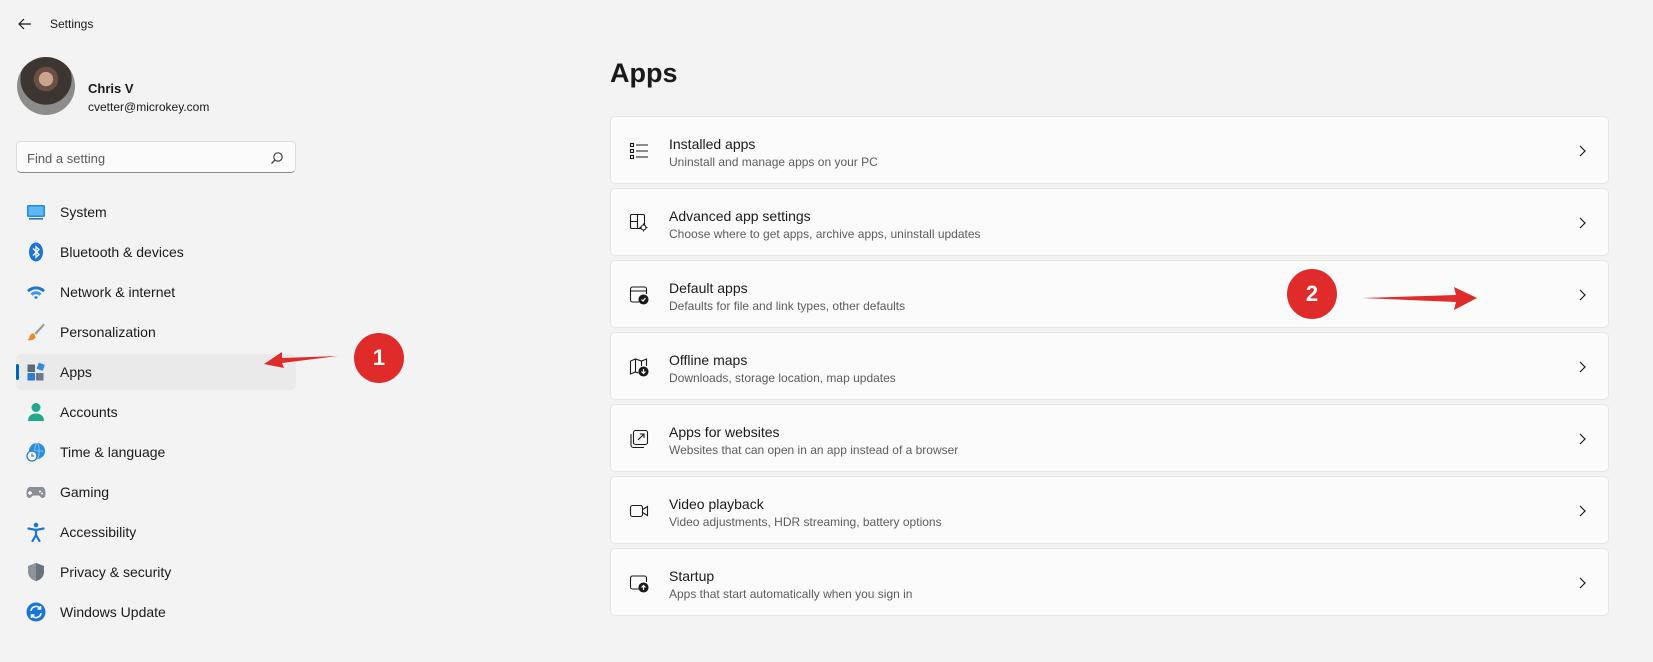  I want to click on window-title: Settings, so click(72, 24).